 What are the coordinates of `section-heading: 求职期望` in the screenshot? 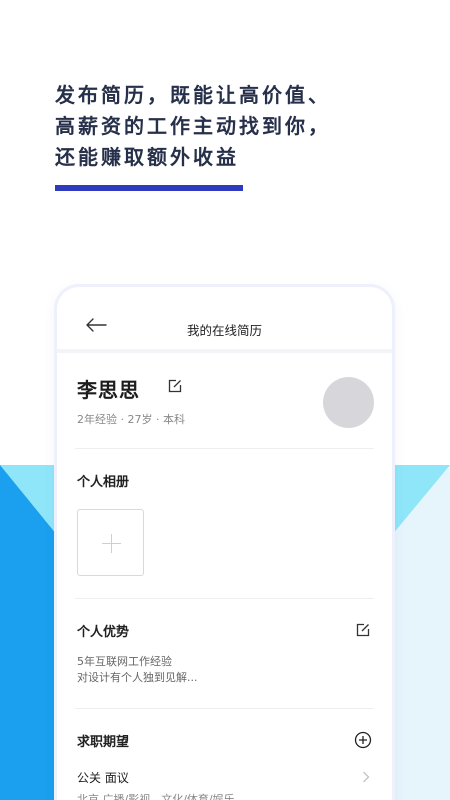 It's located at (103, 742).